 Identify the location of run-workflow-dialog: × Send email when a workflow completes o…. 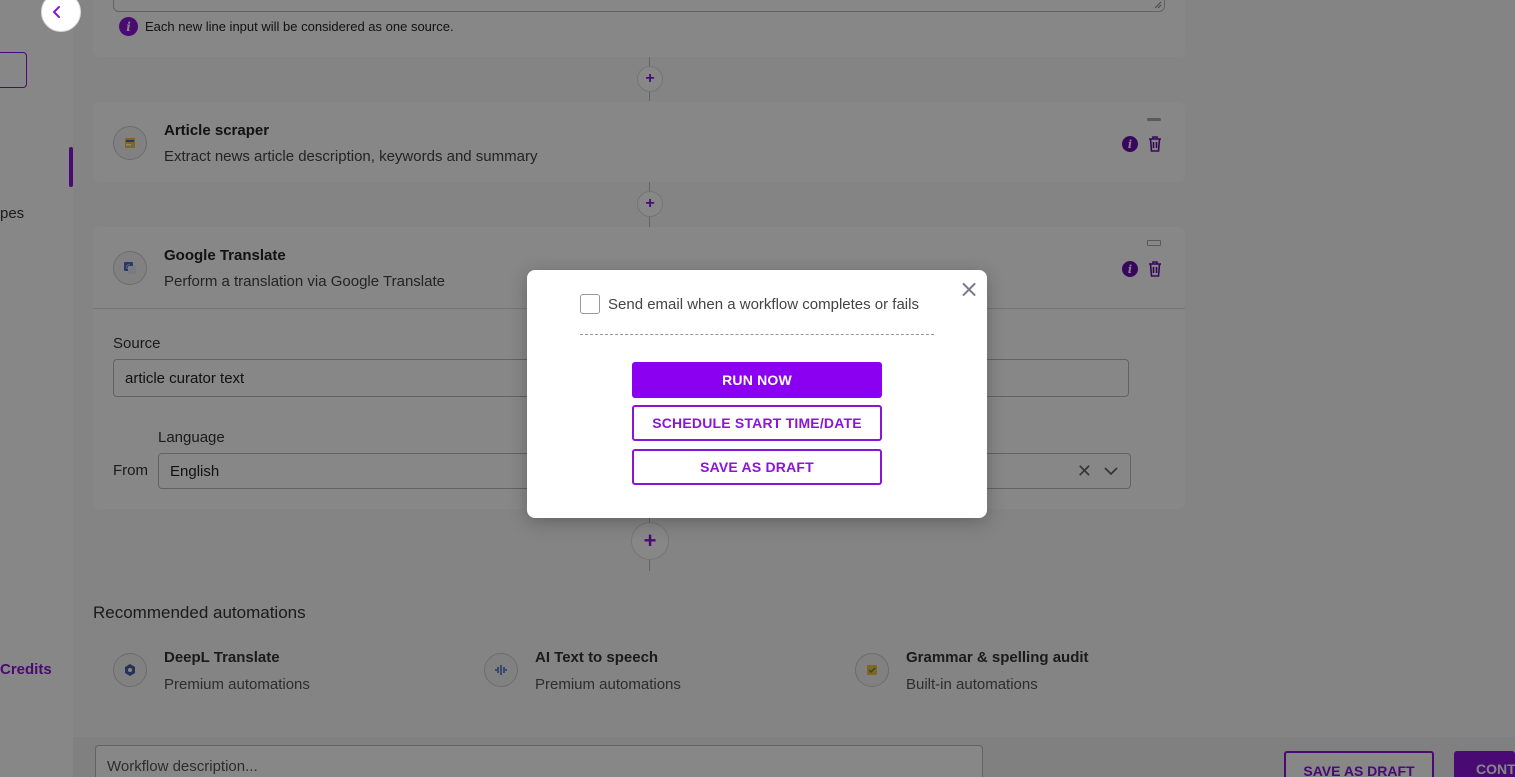
(757, 394).